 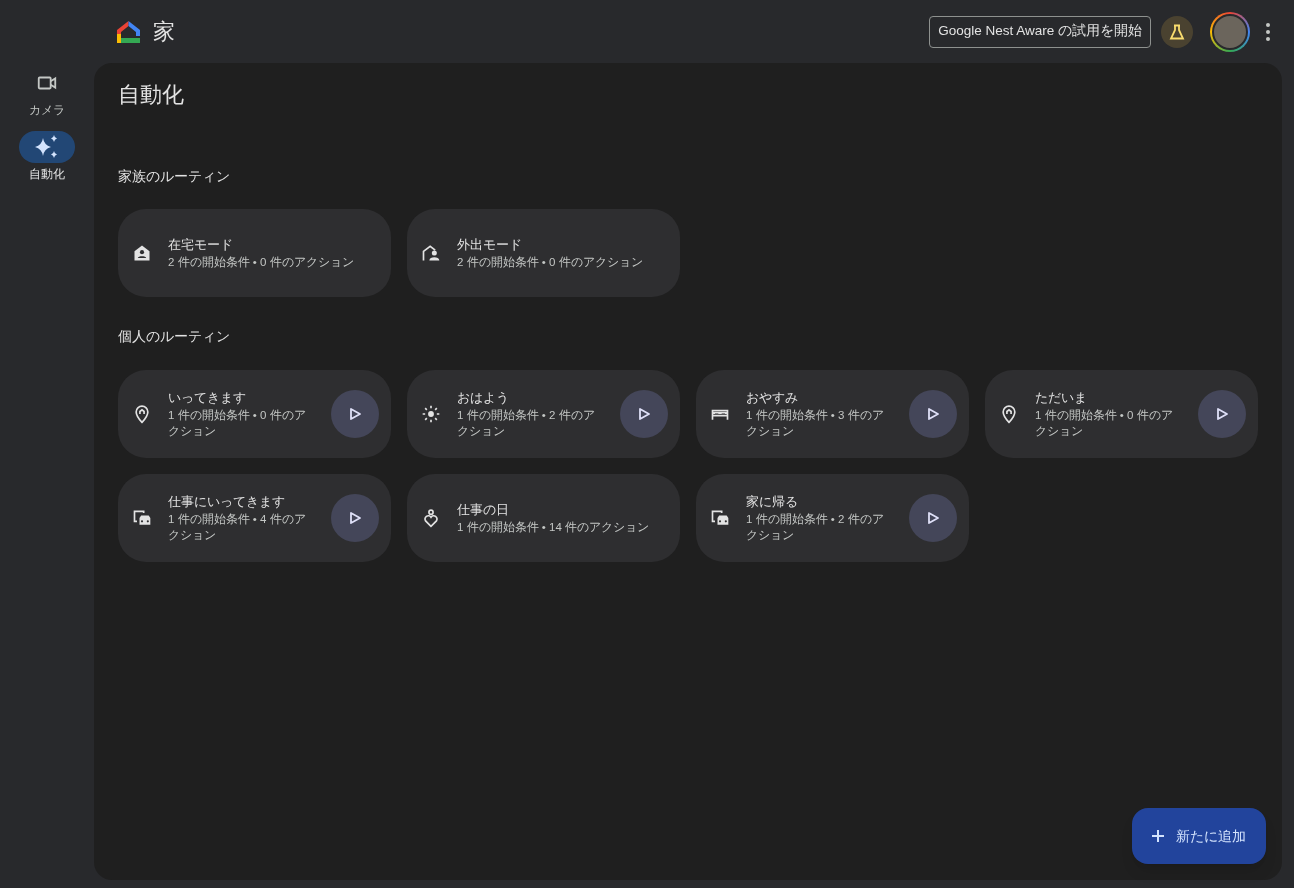 I want to click on routine-card: おはよう 1 件の開始条件 • 2 件のアクション, so click(x=543, y=413).